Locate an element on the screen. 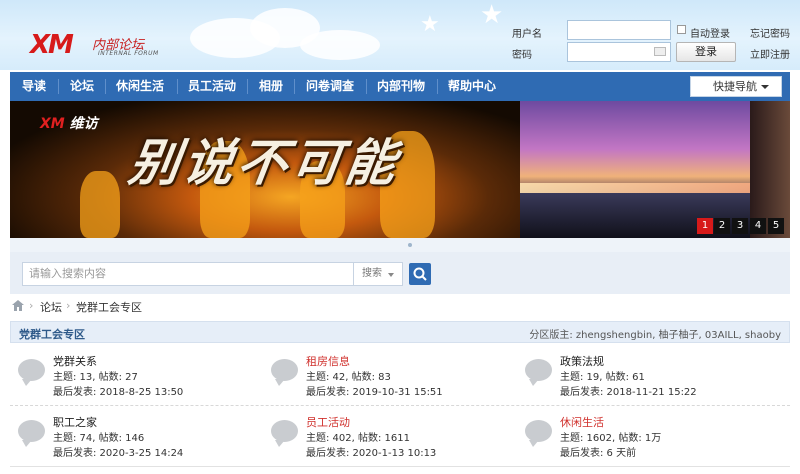  banner-brand: XM 维访 is located at coordinates (69, 123).